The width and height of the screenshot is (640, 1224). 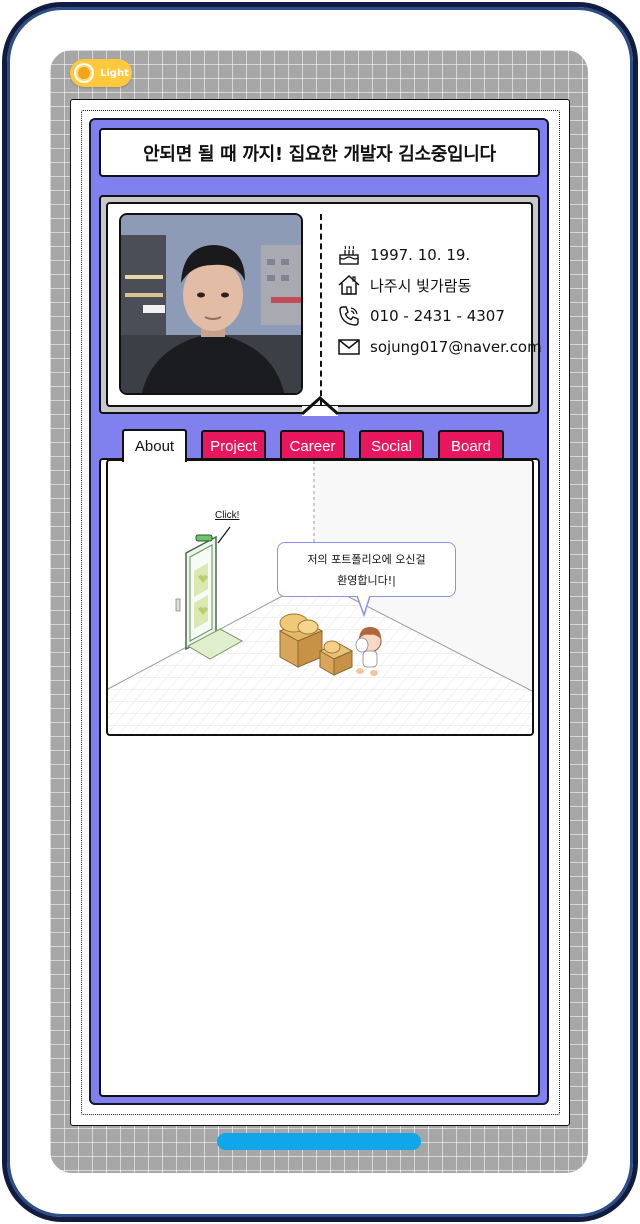 What do you see at coordinates (321, 310) in the screenshot?
I see `profile-divider` at bounding box center [321, 310].